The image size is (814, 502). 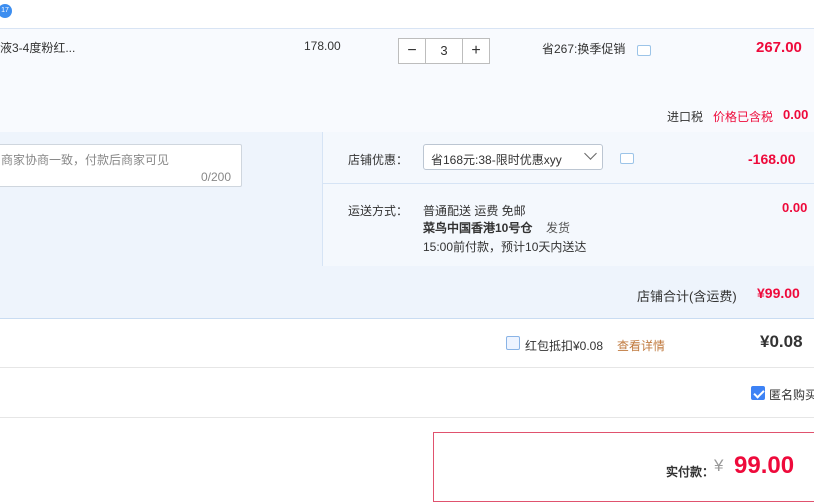 What do you see at coordinates (378, 211) in the screenshot?
I see `shipping-label: 运送方式：` at bounding box center [378, 211].